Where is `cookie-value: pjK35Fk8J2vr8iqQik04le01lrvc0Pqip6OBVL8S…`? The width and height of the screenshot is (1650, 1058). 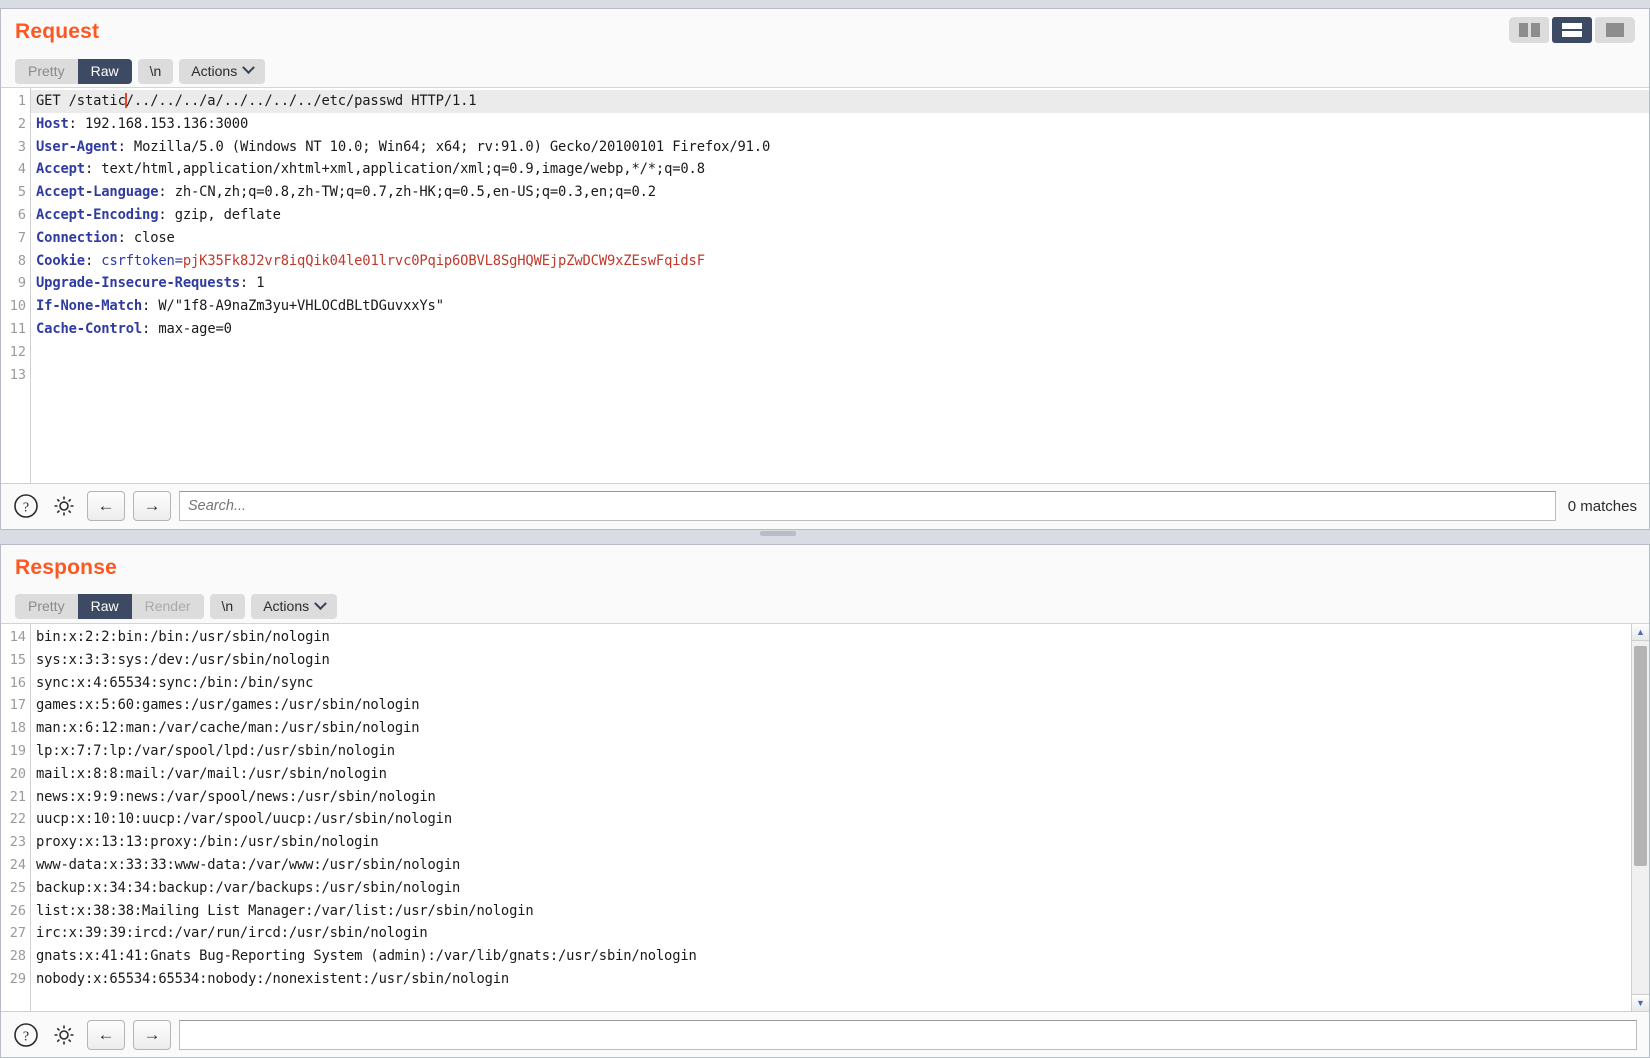 cookie-value: pjK35Fk8J2vr8iqQik04le01lrvc0Pqip6OBVL8S… is located at coordinates (443, 260).